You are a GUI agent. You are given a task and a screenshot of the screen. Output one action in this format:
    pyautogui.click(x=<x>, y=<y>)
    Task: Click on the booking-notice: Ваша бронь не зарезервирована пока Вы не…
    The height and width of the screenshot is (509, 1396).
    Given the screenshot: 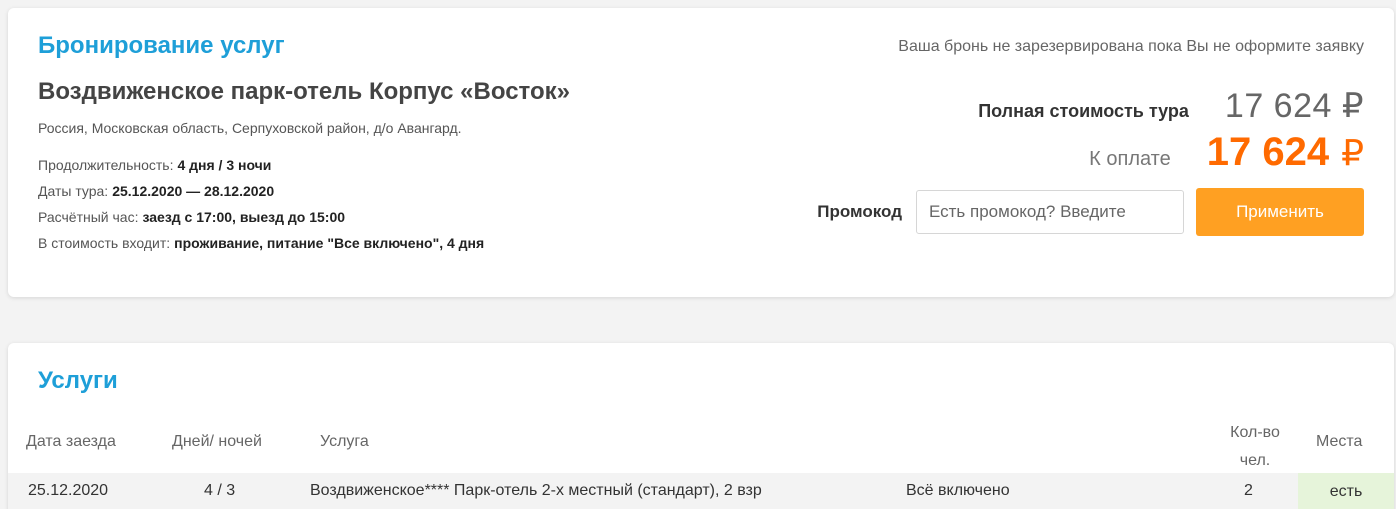 What is the action you would take?
    pyautogui.click(x=1131, y=46)
    